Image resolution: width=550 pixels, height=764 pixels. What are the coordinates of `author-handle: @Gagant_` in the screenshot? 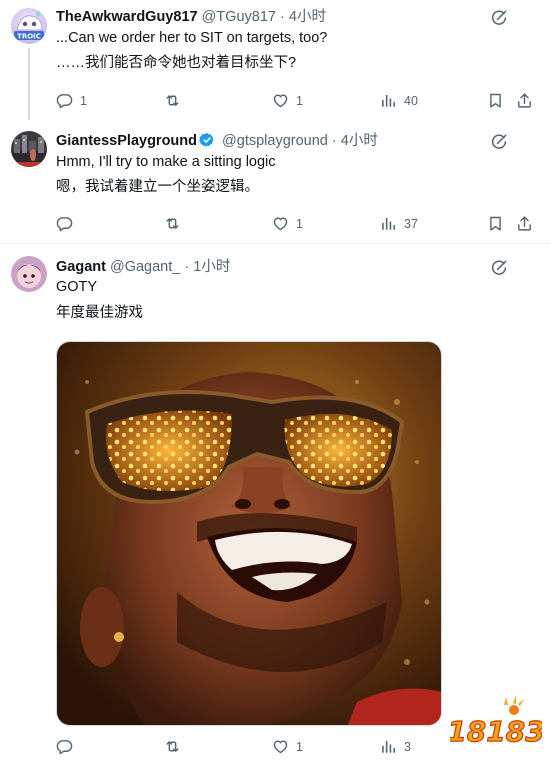 It's located at (145, 267).